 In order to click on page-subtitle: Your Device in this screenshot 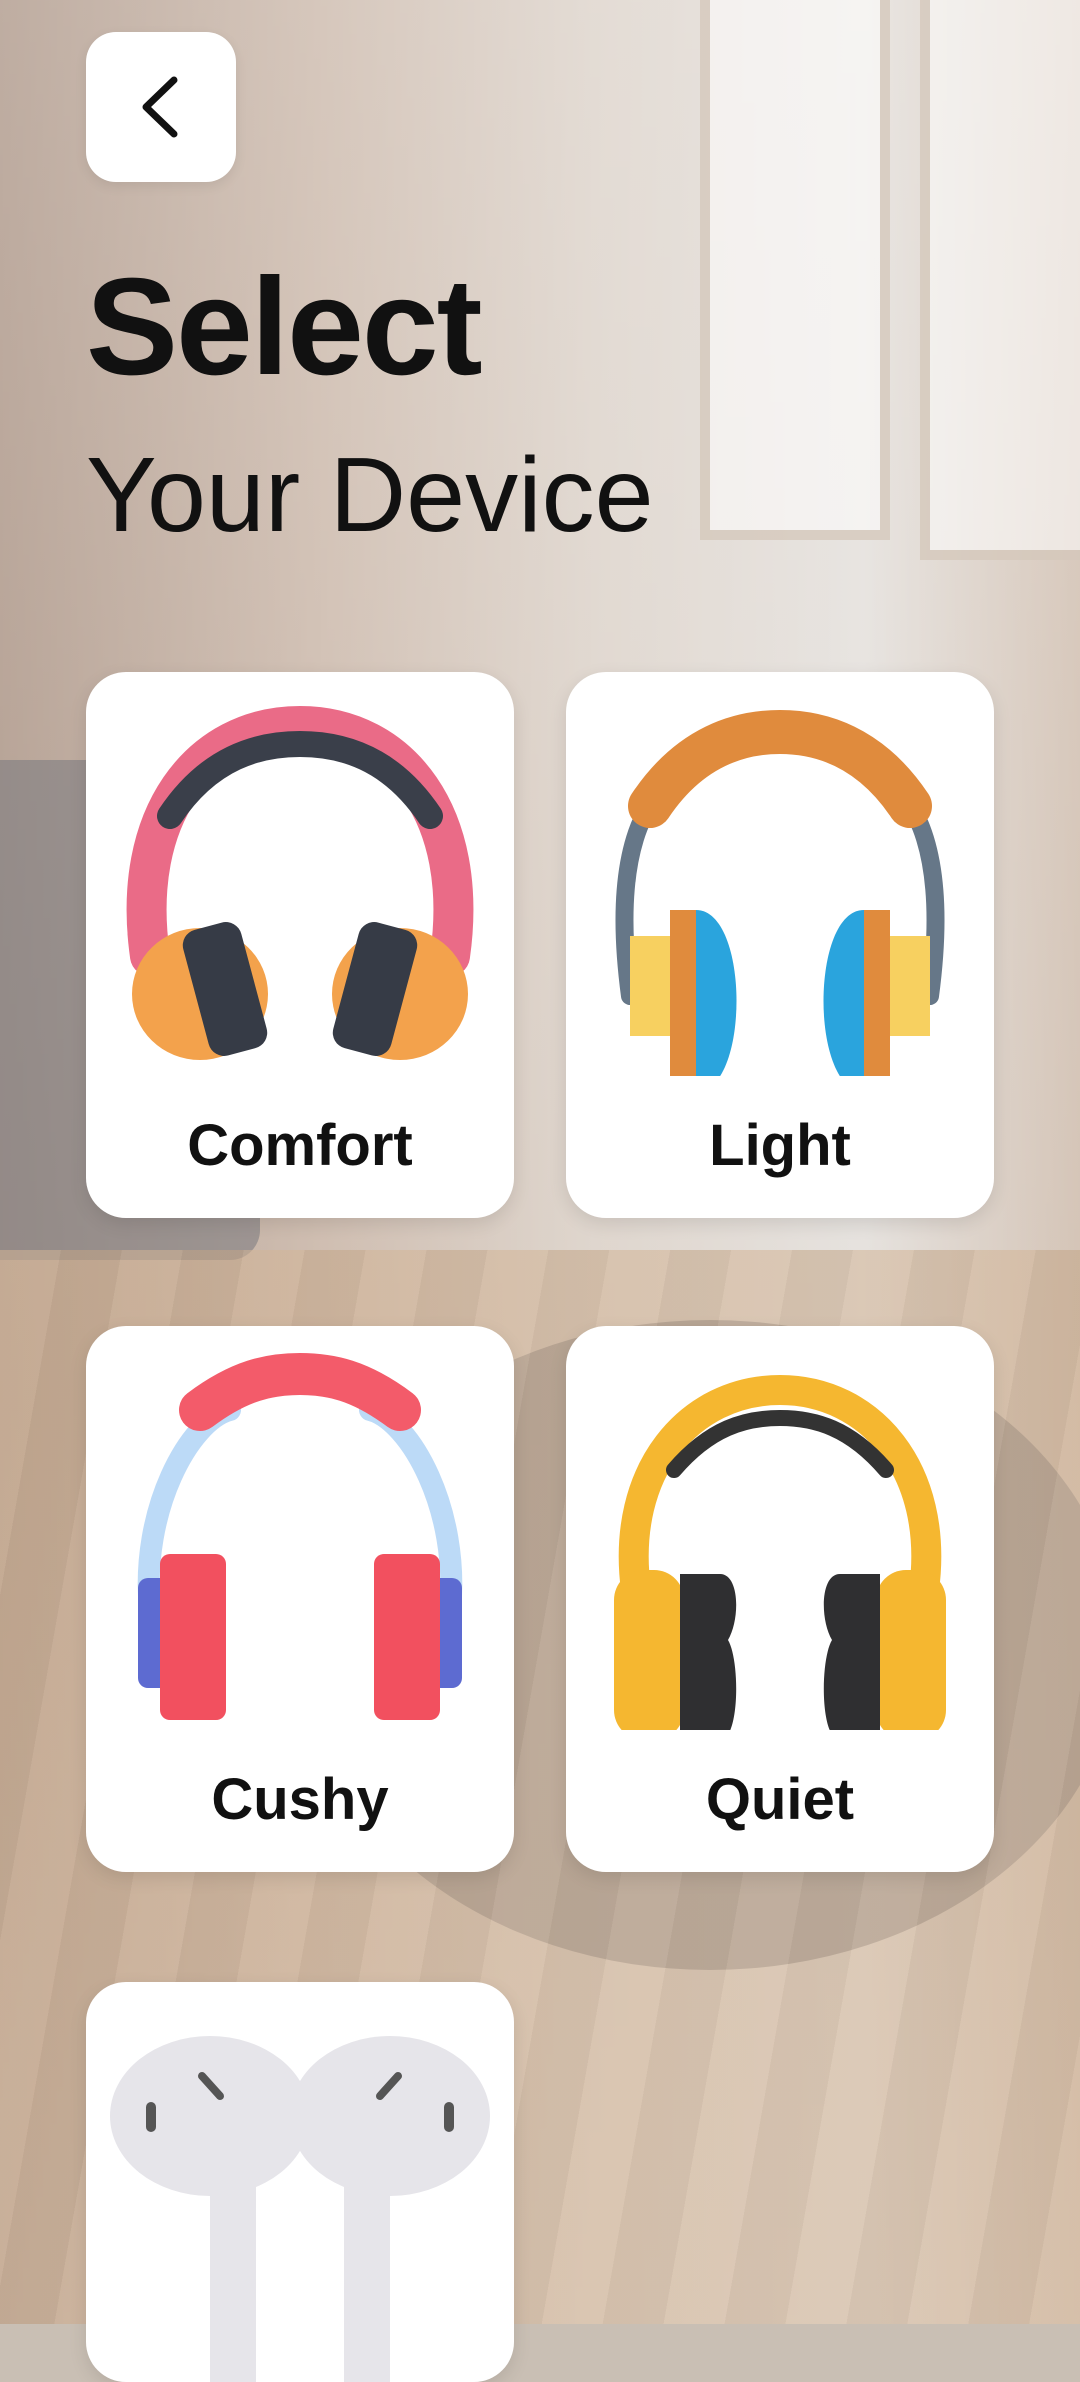, I will do `click(370, 495)`.